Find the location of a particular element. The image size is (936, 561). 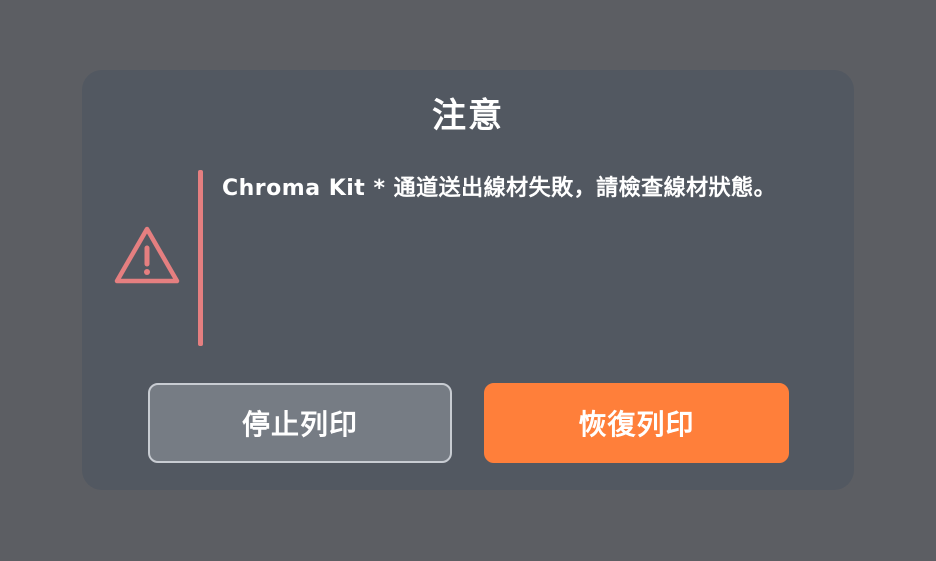

stop-print-button: 停止列印 is located at coordinates (300, 423).